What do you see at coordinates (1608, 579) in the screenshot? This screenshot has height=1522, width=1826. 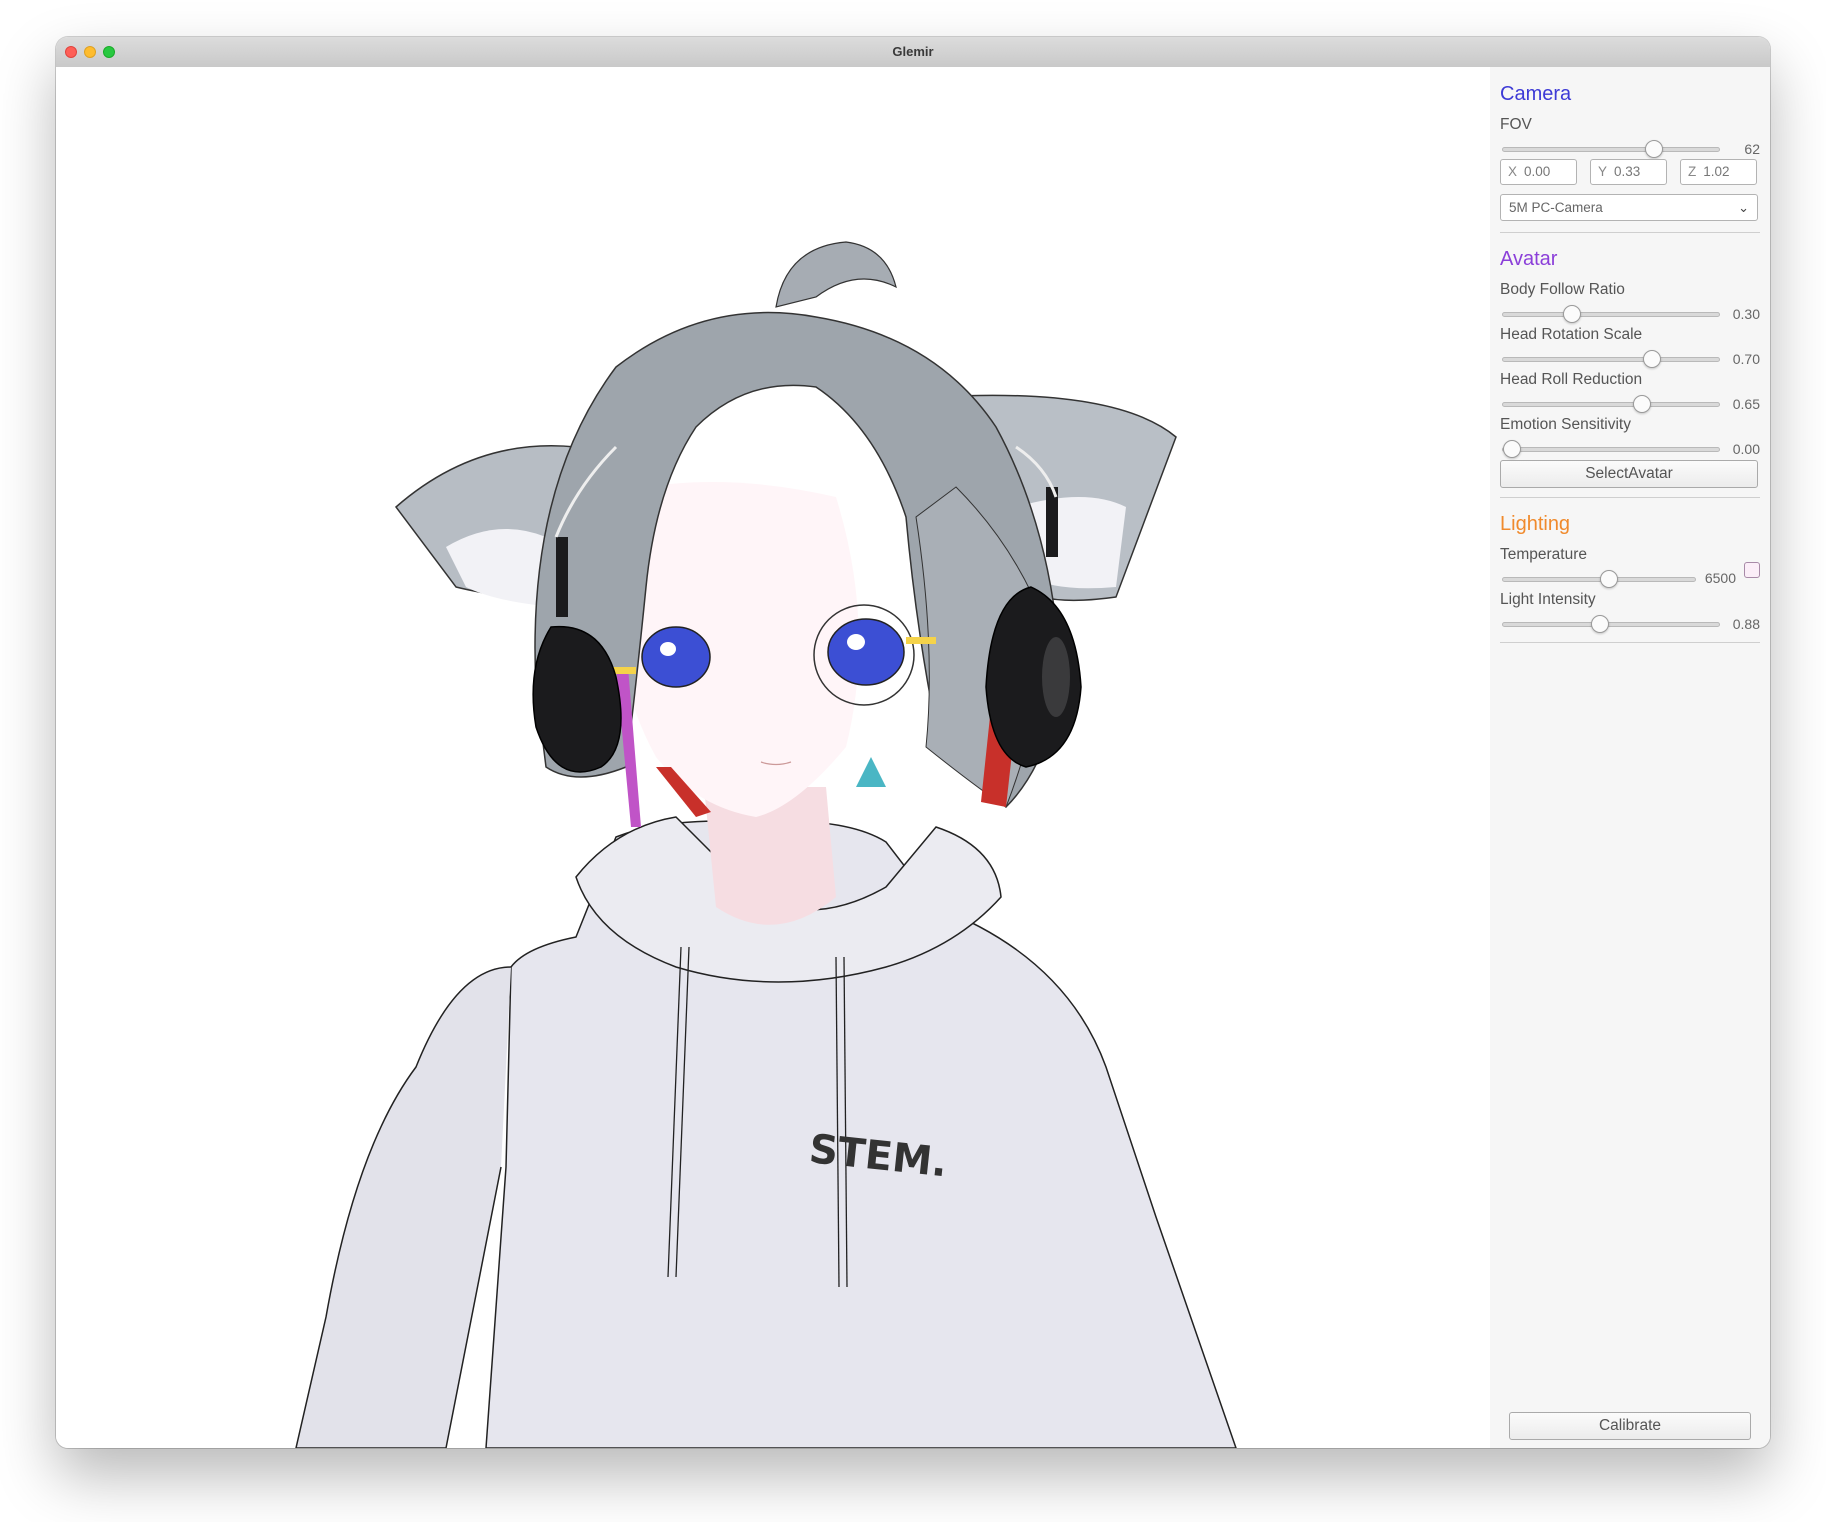 I see `temperature-thumb` at bounding box center [1608, 579].